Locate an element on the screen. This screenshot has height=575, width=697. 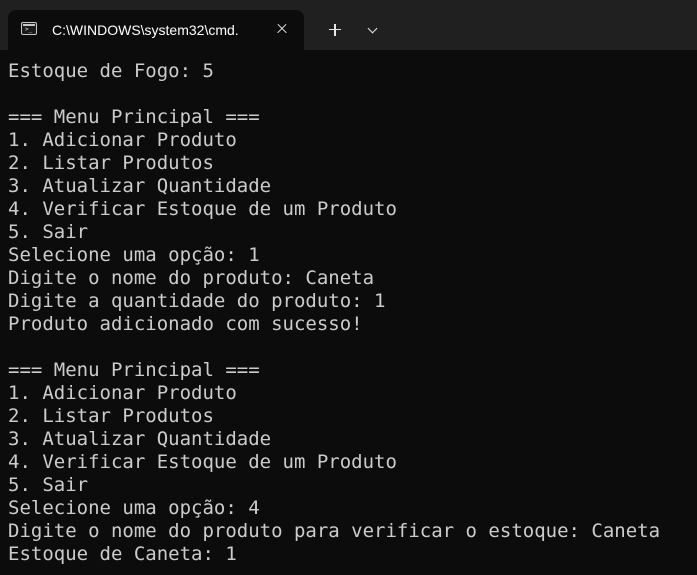
terminal-icon-prompt: >_ is located at coordinates (29, 29).